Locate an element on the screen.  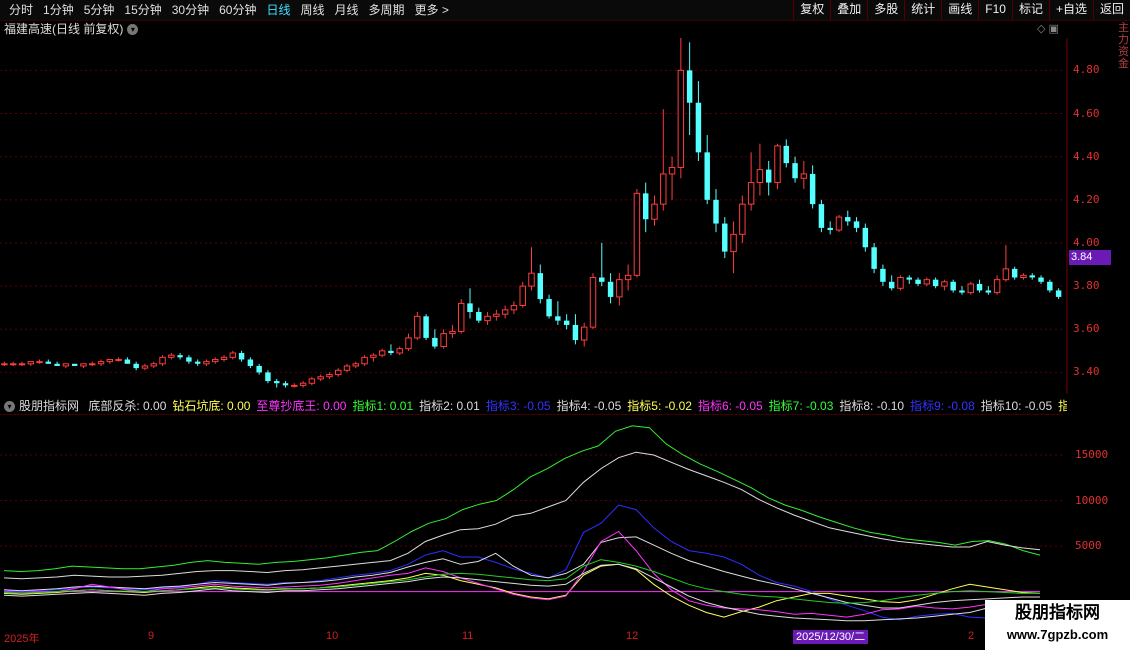
toolbar-button: 叠加 is located at coordinates (848, 10).